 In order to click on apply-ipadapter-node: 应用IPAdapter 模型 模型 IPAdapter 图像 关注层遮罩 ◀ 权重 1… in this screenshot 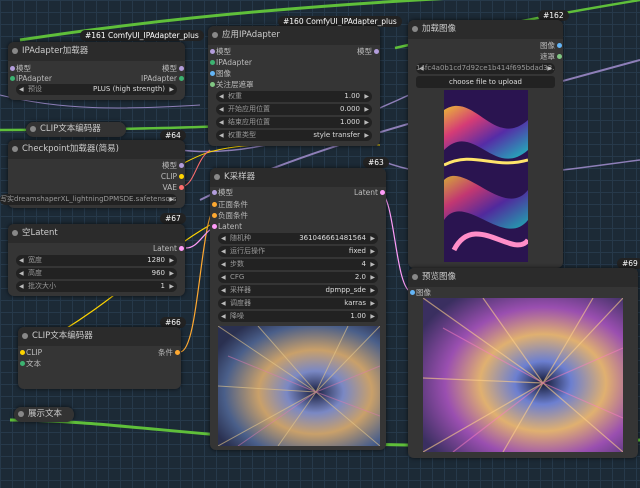, I will do `click(294, 86)`.